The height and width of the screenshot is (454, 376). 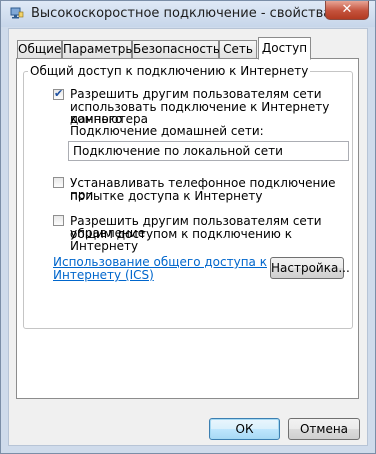 I want to click on tab-sharing-label: Доступ, so click(x=284, y=48).